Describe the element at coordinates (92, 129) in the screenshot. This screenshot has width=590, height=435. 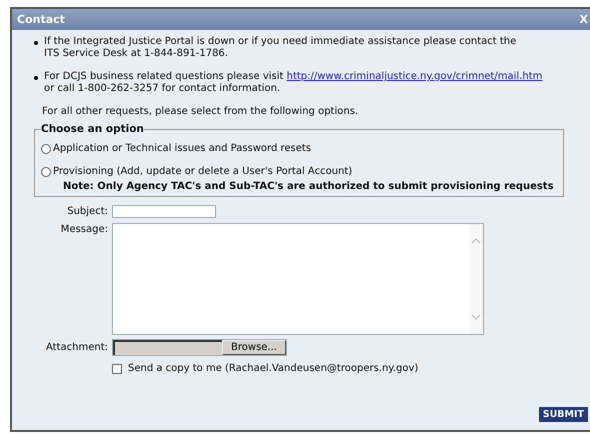
I see `group-legend: Choose an option` at that location.